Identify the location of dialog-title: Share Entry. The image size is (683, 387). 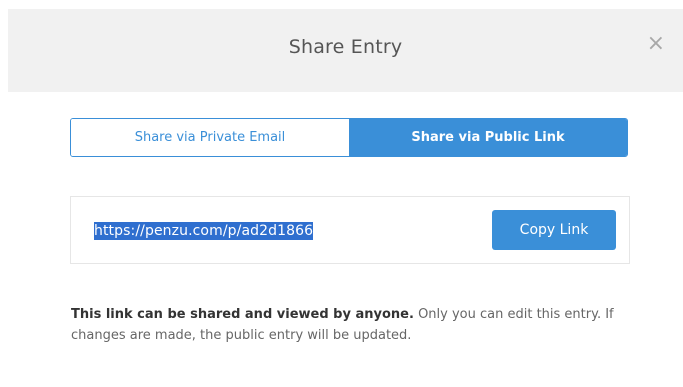
(345, 47).